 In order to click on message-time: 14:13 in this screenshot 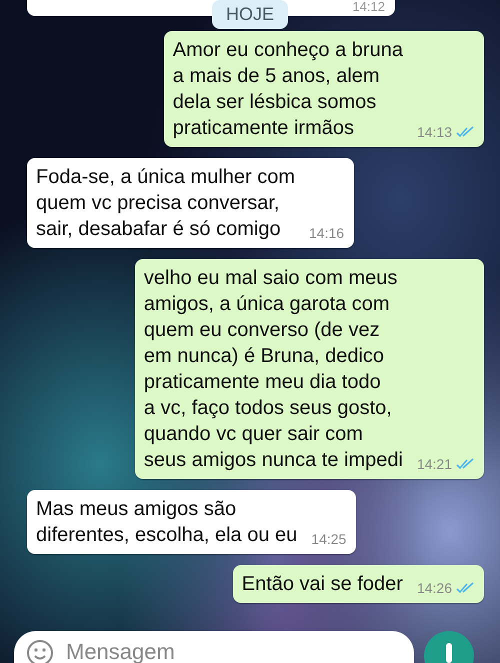, I will do `click(434, 132)`.